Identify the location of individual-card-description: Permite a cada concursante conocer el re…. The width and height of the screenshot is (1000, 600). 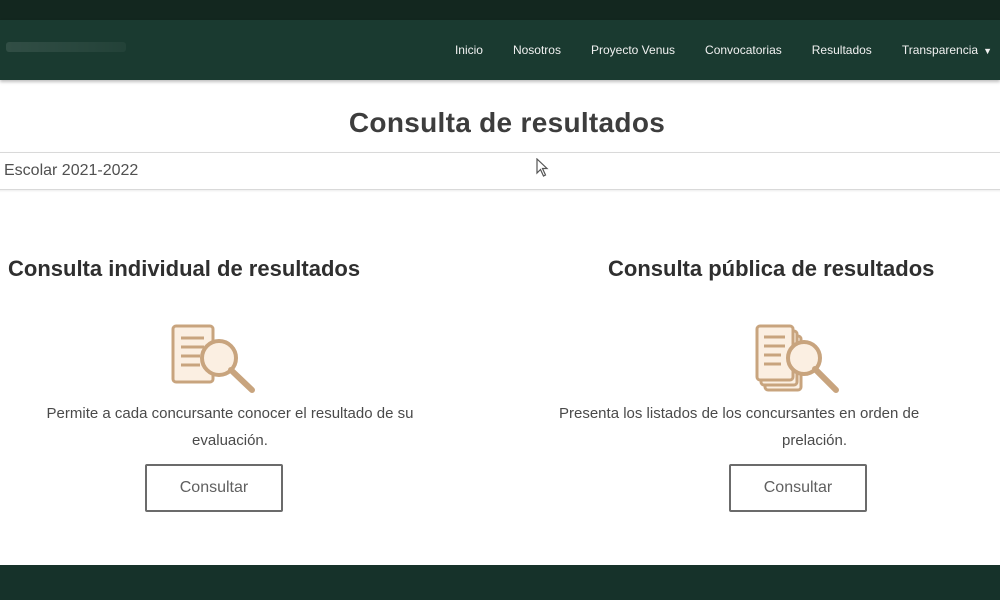
(250, 427).